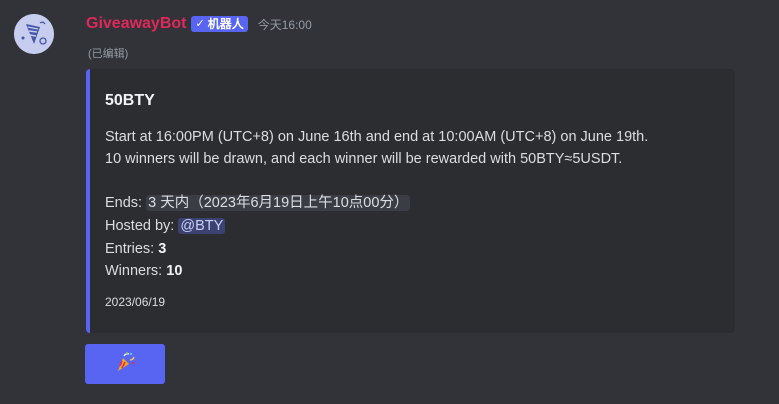 The image size is (779, 404). Describe the element at coordinates (108, 54) in the screenshot. I see `edited-label: (已编辑)` at that location.